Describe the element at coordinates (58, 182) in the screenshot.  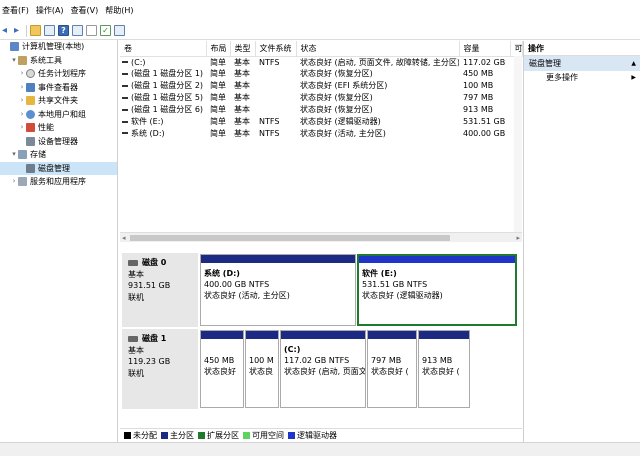
I see `tree-item-10: › 服务和应用程序` at that location.